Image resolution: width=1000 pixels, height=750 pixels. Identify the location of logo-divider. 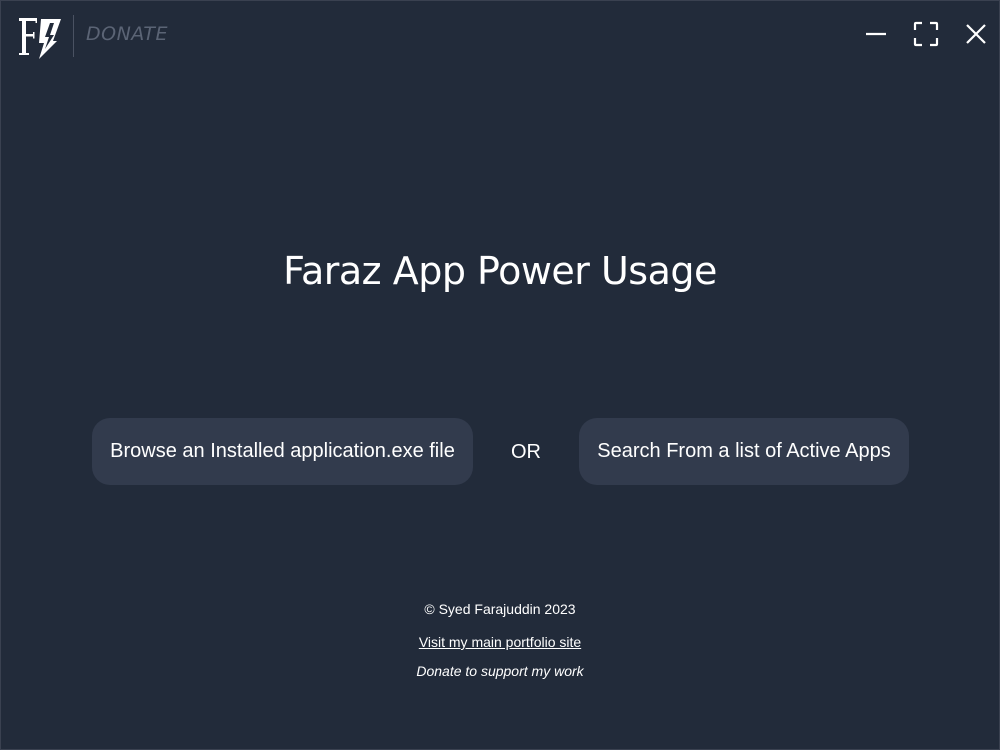
(73, 36).